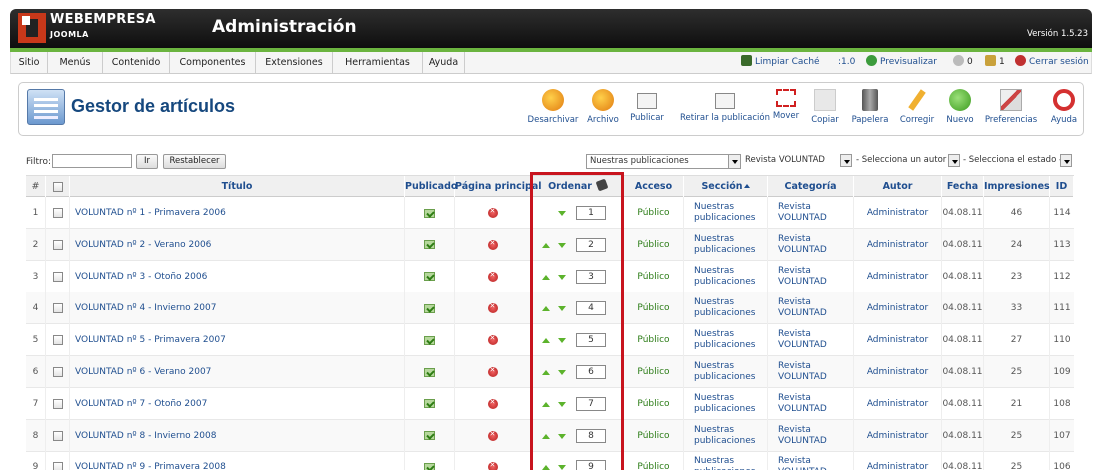  What do you see at coordinates (963, 187) in the screenshot?
I see `col-date: Fecha` at bounding box center [963, 187].